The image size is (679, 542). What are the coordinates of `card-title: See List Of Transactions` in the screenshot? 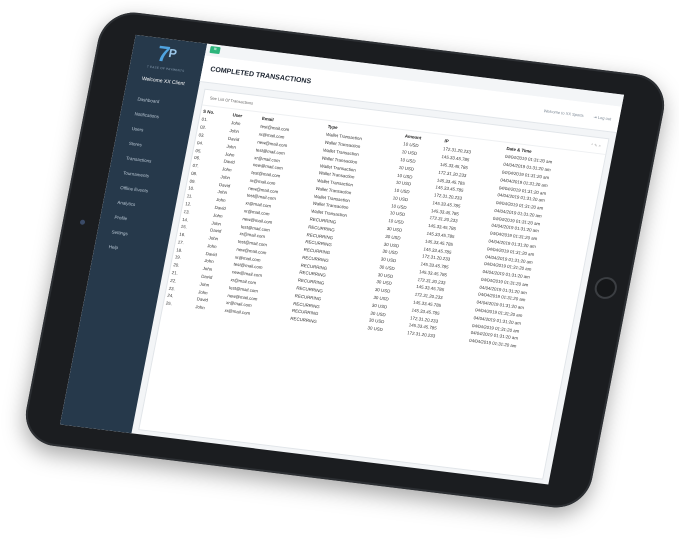 It's located at (231, 100).